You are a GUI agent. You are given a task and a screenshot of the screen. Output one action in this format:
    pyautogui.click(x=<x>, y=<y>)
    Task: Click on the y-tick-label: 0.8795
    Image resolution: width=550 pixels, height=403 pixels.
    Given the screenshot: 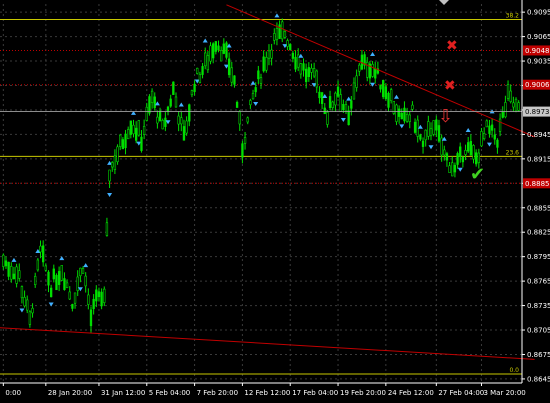 What is the action you would take?
    pyautogui.click(x=538, y=257)
    